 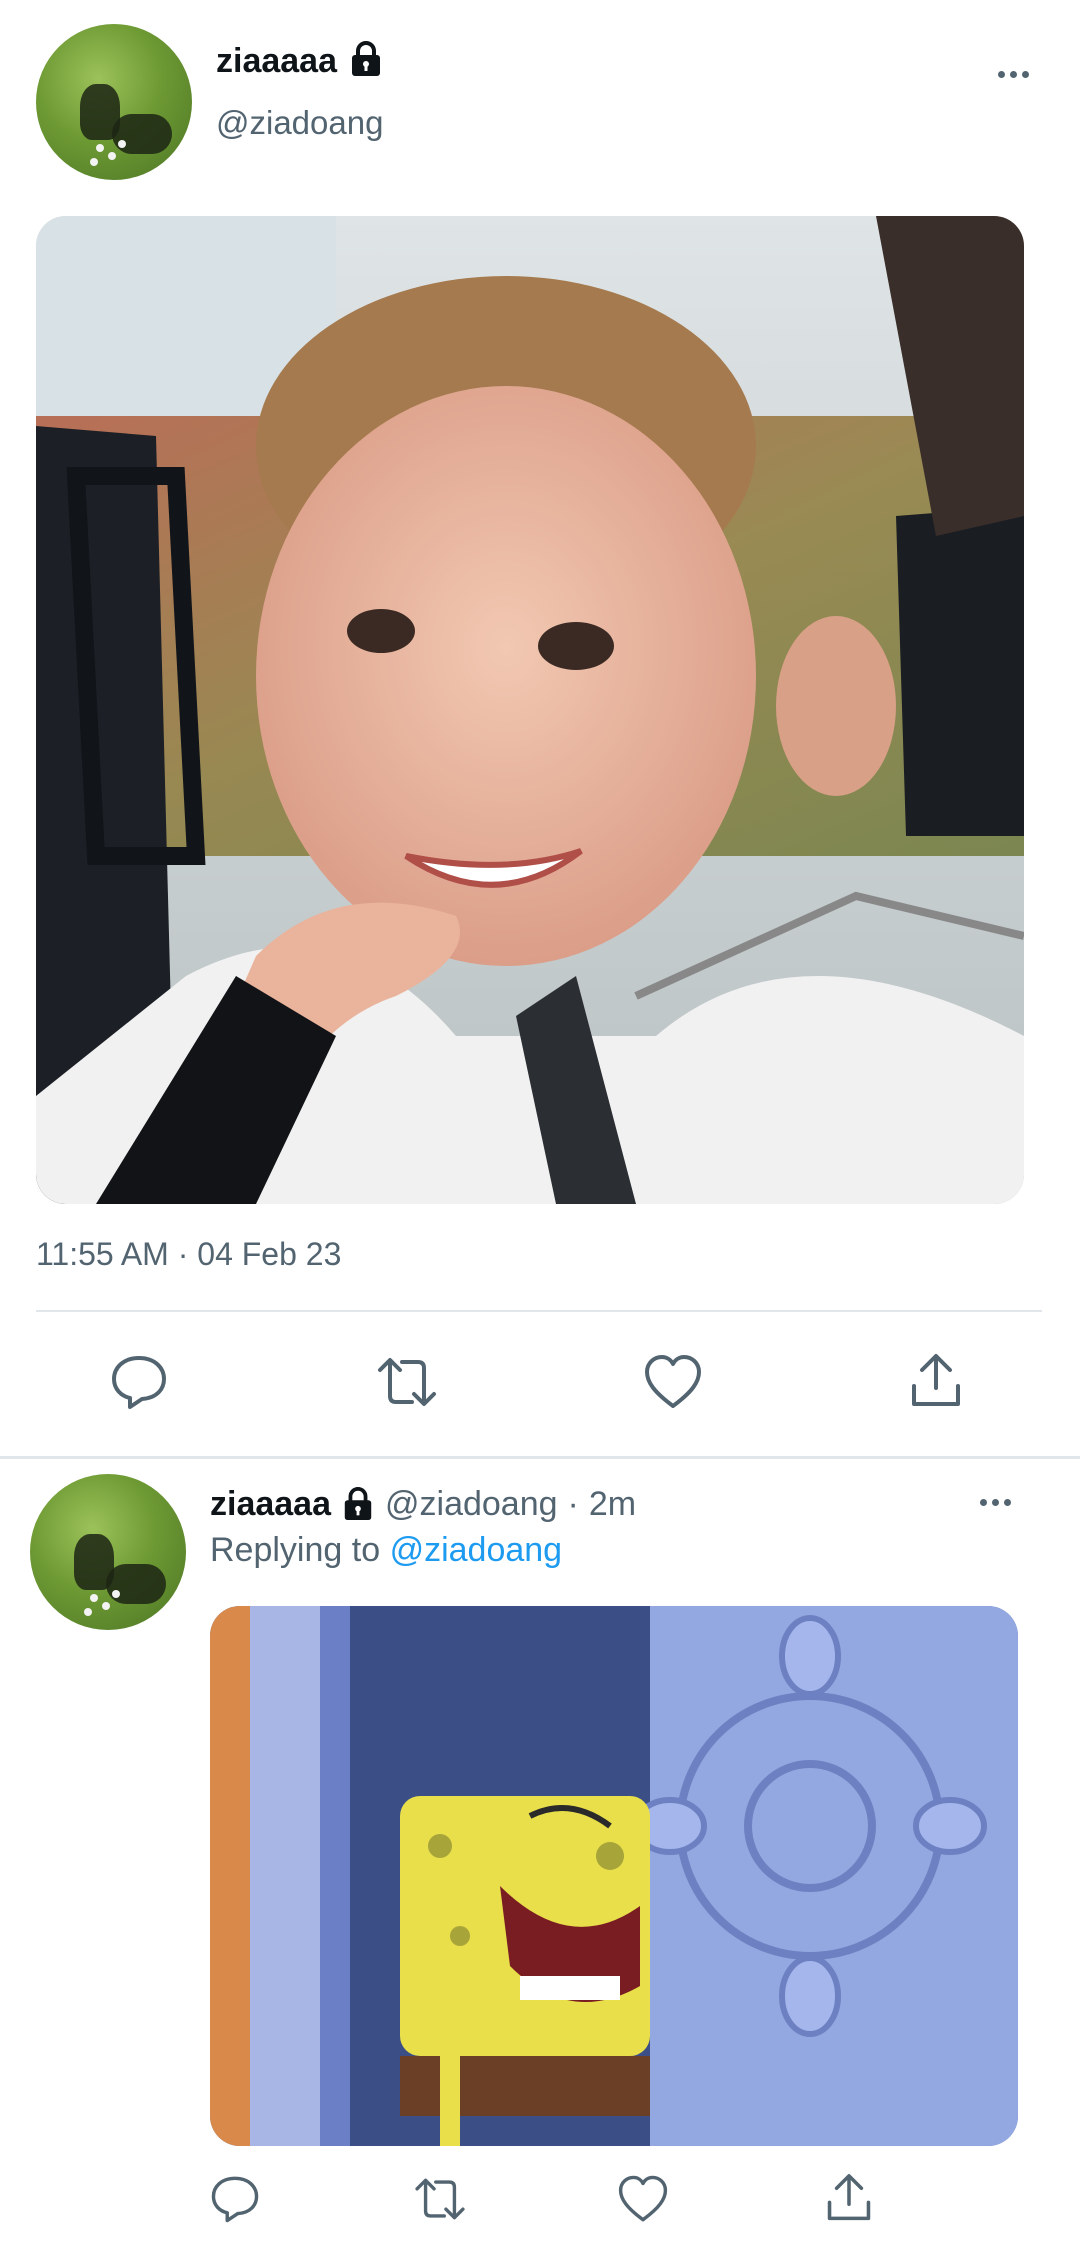 What do you see at coordinates (540, 1457) in the screenshot?
I see `section-divider` at bounding box center [540, 1457].